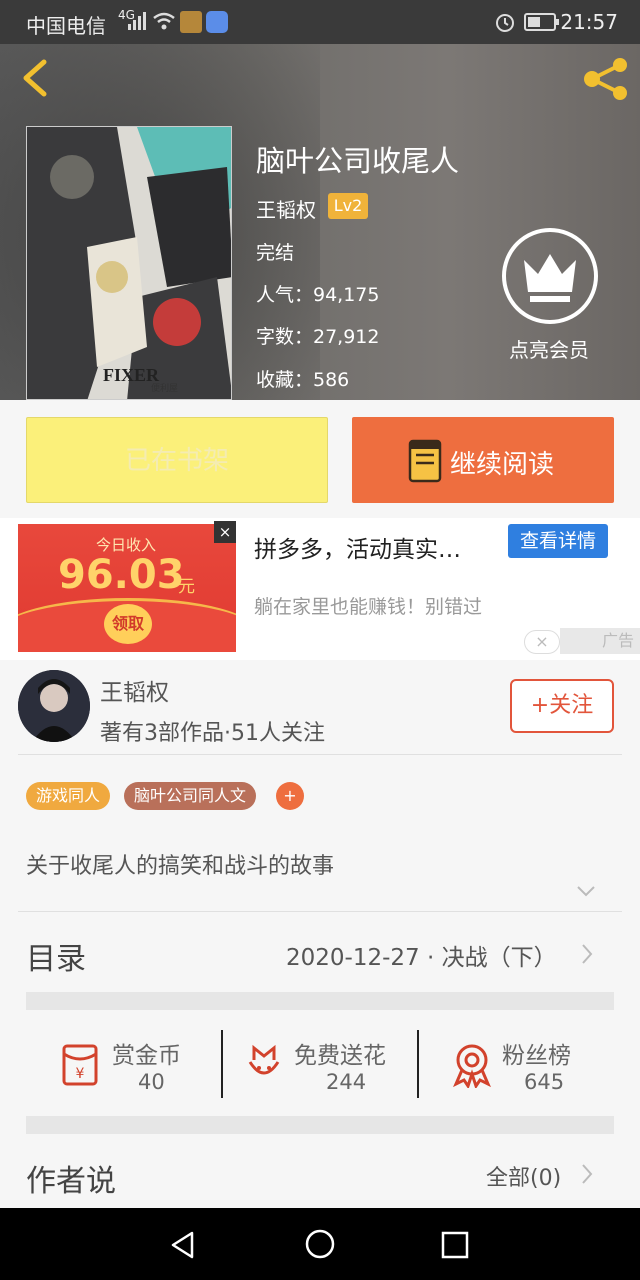 This screenshot has height=1280, width=640. I want to click on recents-square-icon, so click(455, 1245).